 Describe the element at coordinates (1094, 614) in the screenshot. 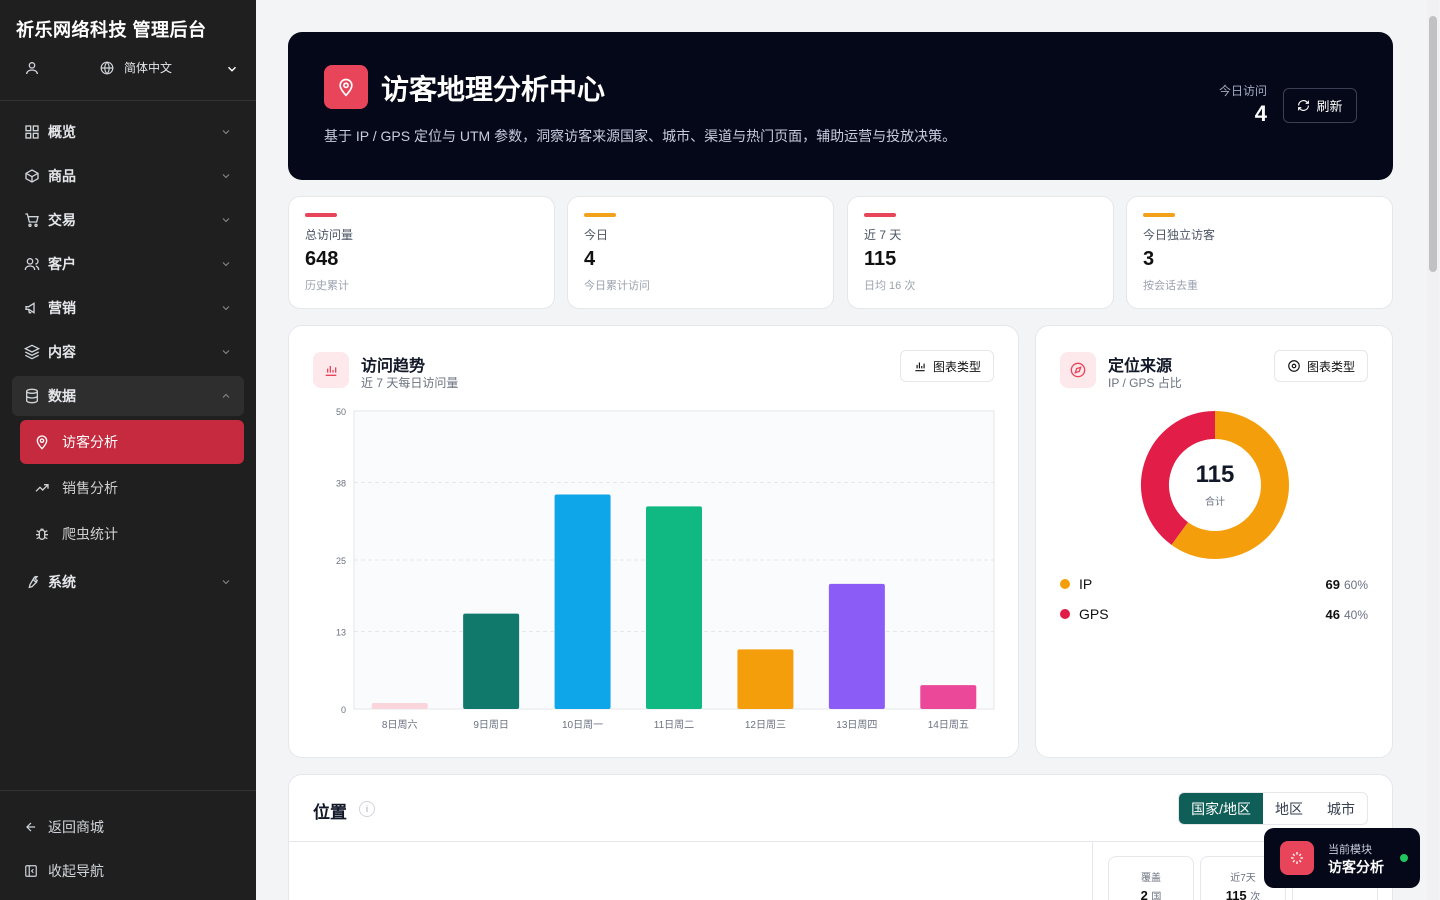

I see `legend-name: GPS` at that location.